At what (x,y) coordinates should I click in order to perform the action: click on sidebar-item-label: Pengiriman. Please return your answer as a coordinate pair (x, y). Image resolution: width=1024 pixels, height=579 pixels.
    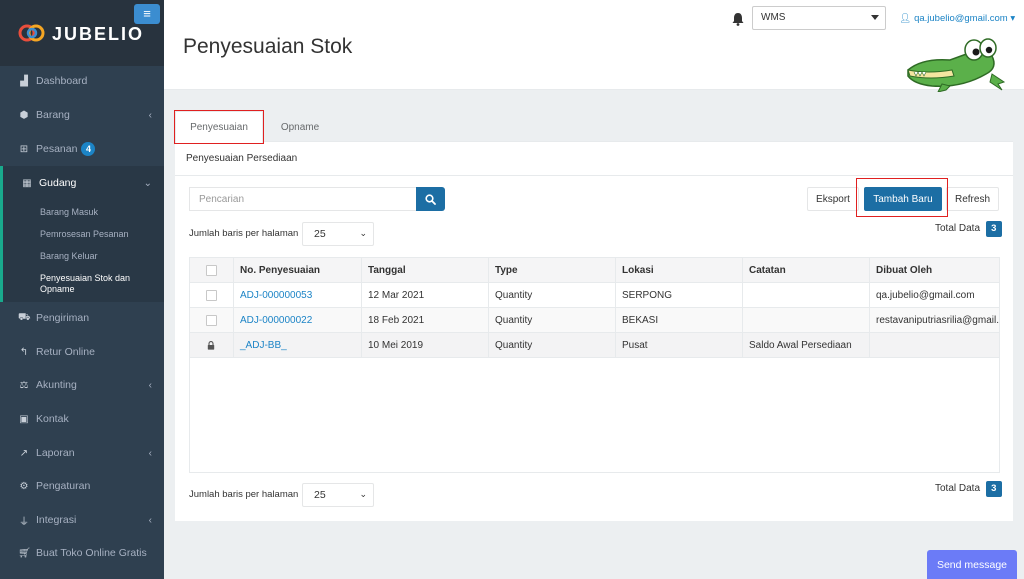
    Looking at the image, I should click on (63, 318).